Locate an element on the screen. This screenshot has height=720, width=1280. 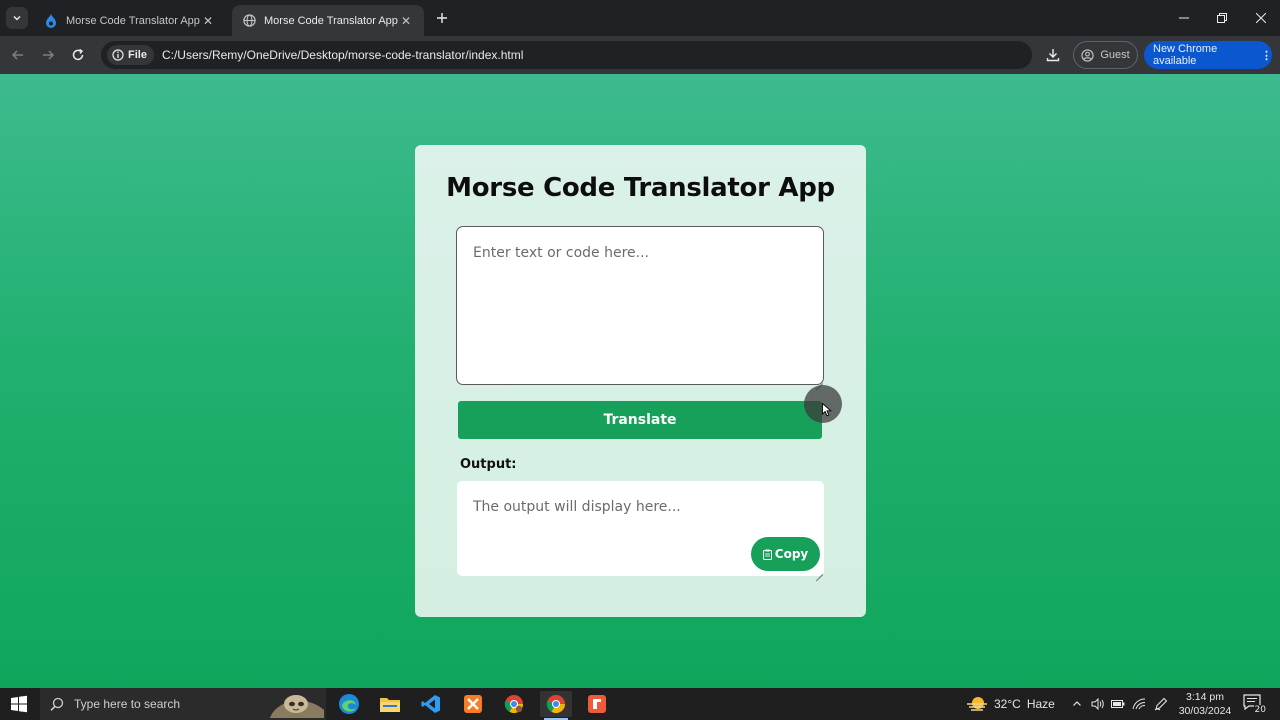
system-clock: 3:14 pm 30/03/2024 is located at coordinates (1205, 704).